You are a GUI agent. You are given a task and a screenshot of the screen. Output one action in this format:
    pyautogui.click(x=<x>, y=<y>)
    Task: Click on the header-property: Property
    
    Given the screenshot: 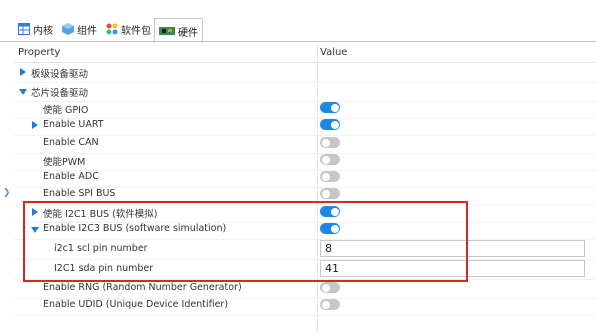 What is the action you would take?
    pyautogui.click(x=39, y=52)
    